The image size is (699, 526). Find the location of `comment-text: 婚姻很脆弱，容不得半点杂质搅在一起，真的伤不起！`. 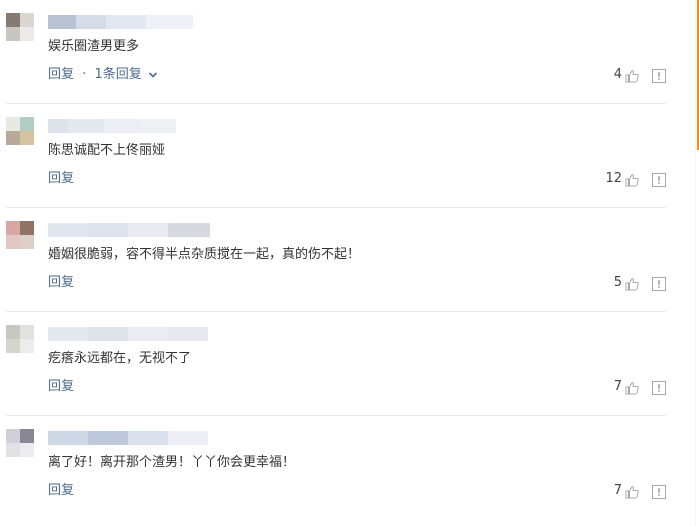

comment-text: 婚姻很脆弱，容不得半点杂质搅在一起，真的伤不起！ is located at coordinates (204, 254).